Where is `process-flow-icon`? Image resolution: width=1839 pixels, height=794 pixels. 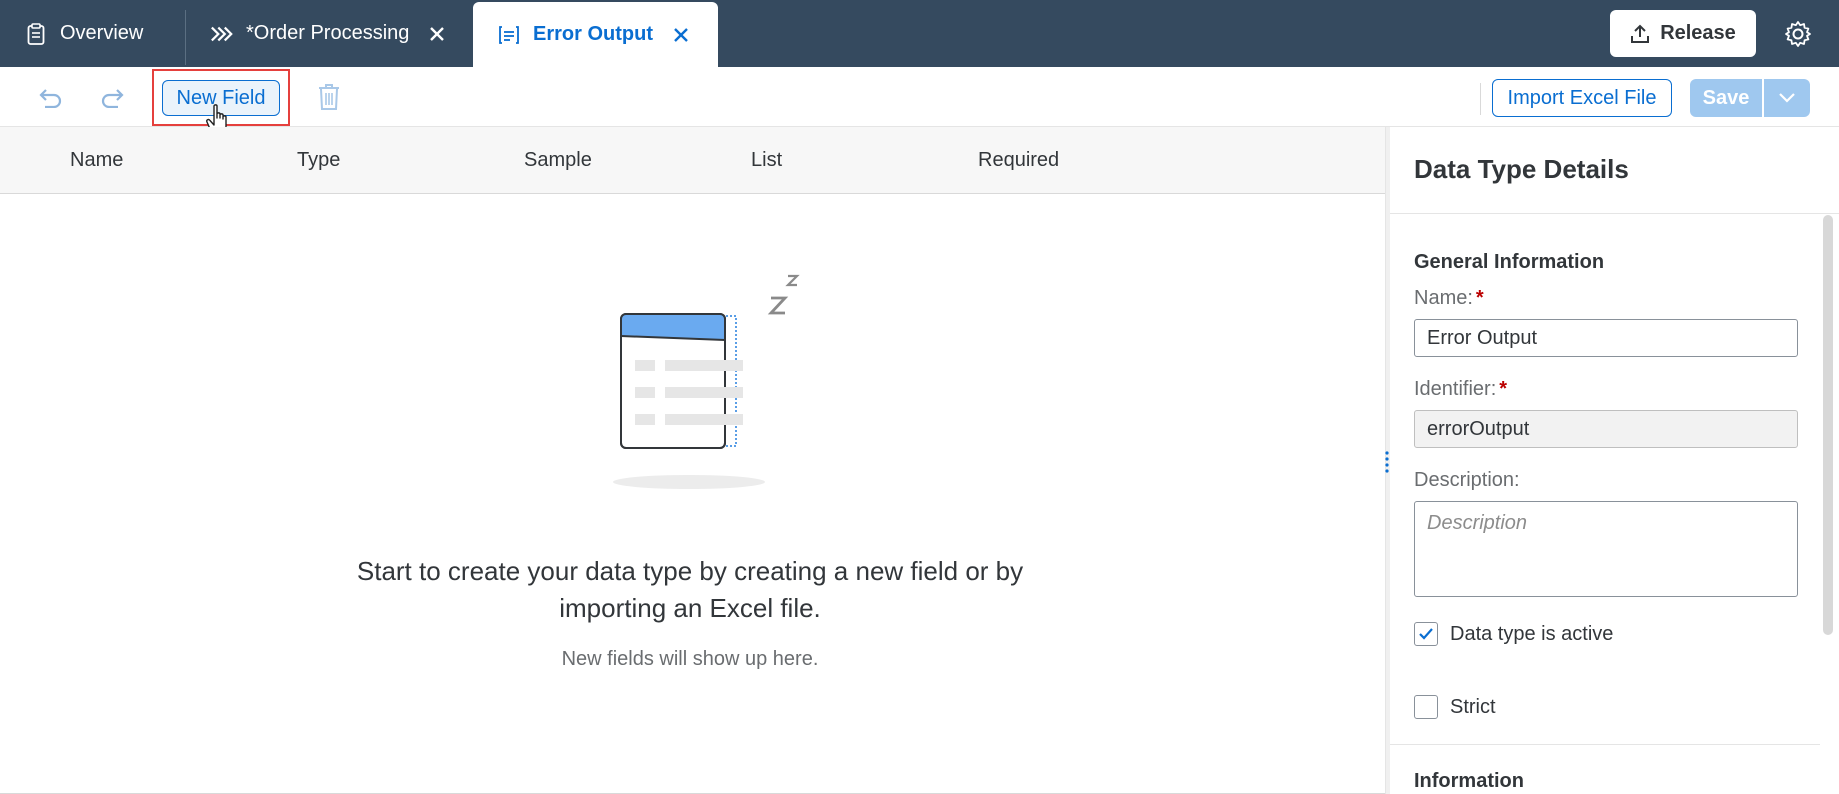 process-flow-icon is located at coordinates (222, 34).